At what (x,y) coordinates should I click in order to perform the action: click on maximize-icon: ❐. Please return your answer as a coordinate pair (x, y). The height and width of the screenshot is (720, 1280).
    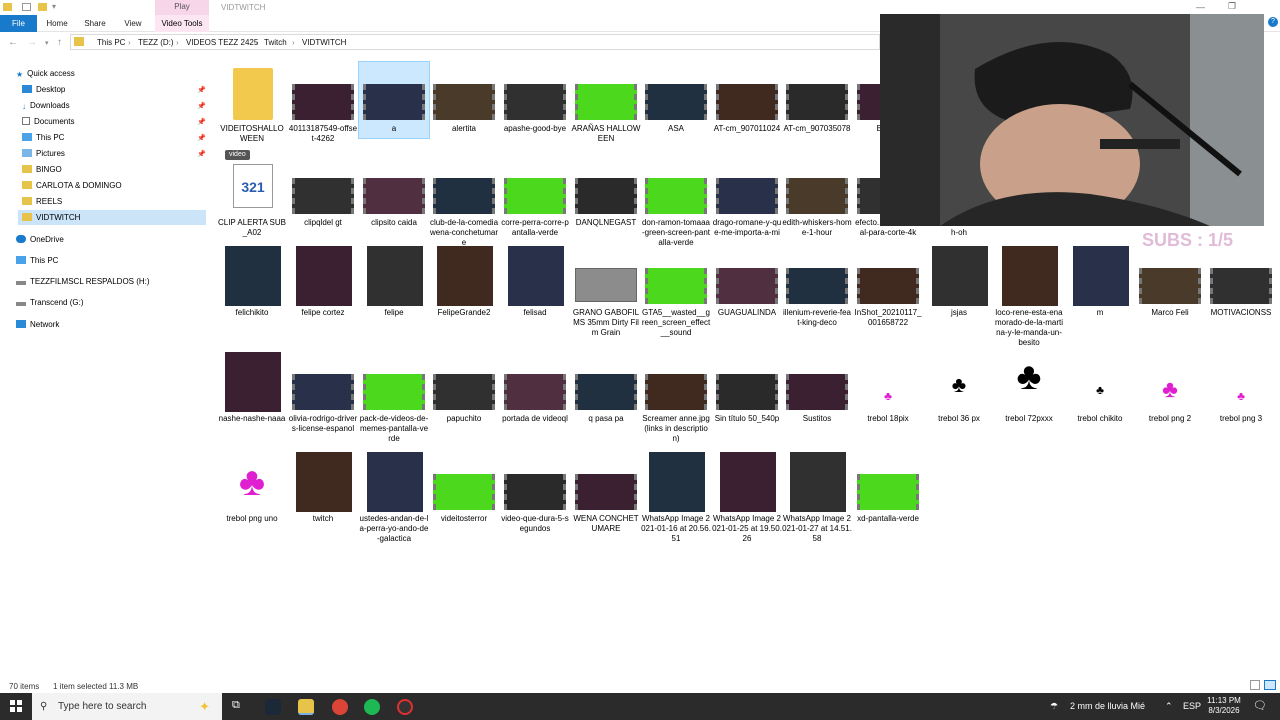
    Looking at the image, I should click on (1232, 6).